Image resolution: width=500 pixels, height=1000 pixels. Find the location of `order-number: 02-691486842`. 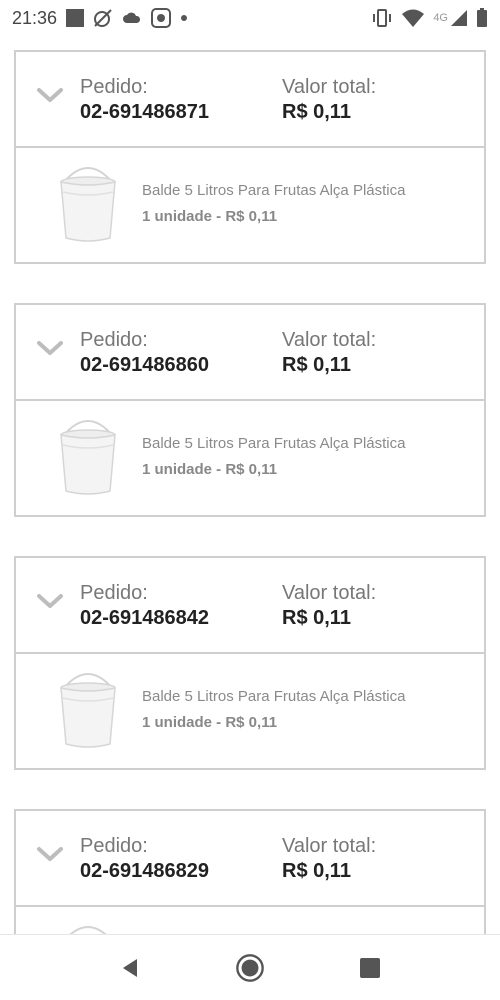

order-number: 02-691486842 is located at coordinates (145, 618).